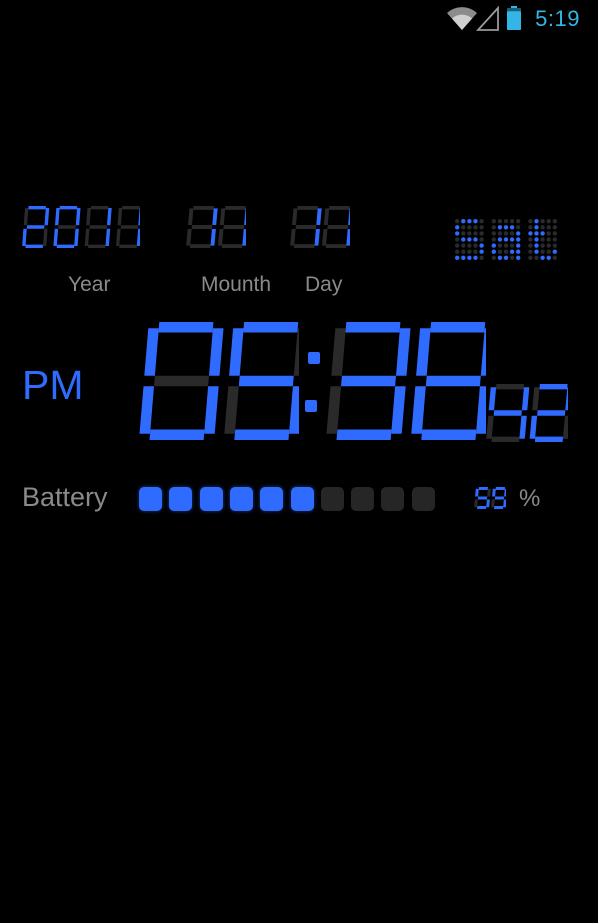  I want to click on weekday-dotmatrix, so click(506, 239).